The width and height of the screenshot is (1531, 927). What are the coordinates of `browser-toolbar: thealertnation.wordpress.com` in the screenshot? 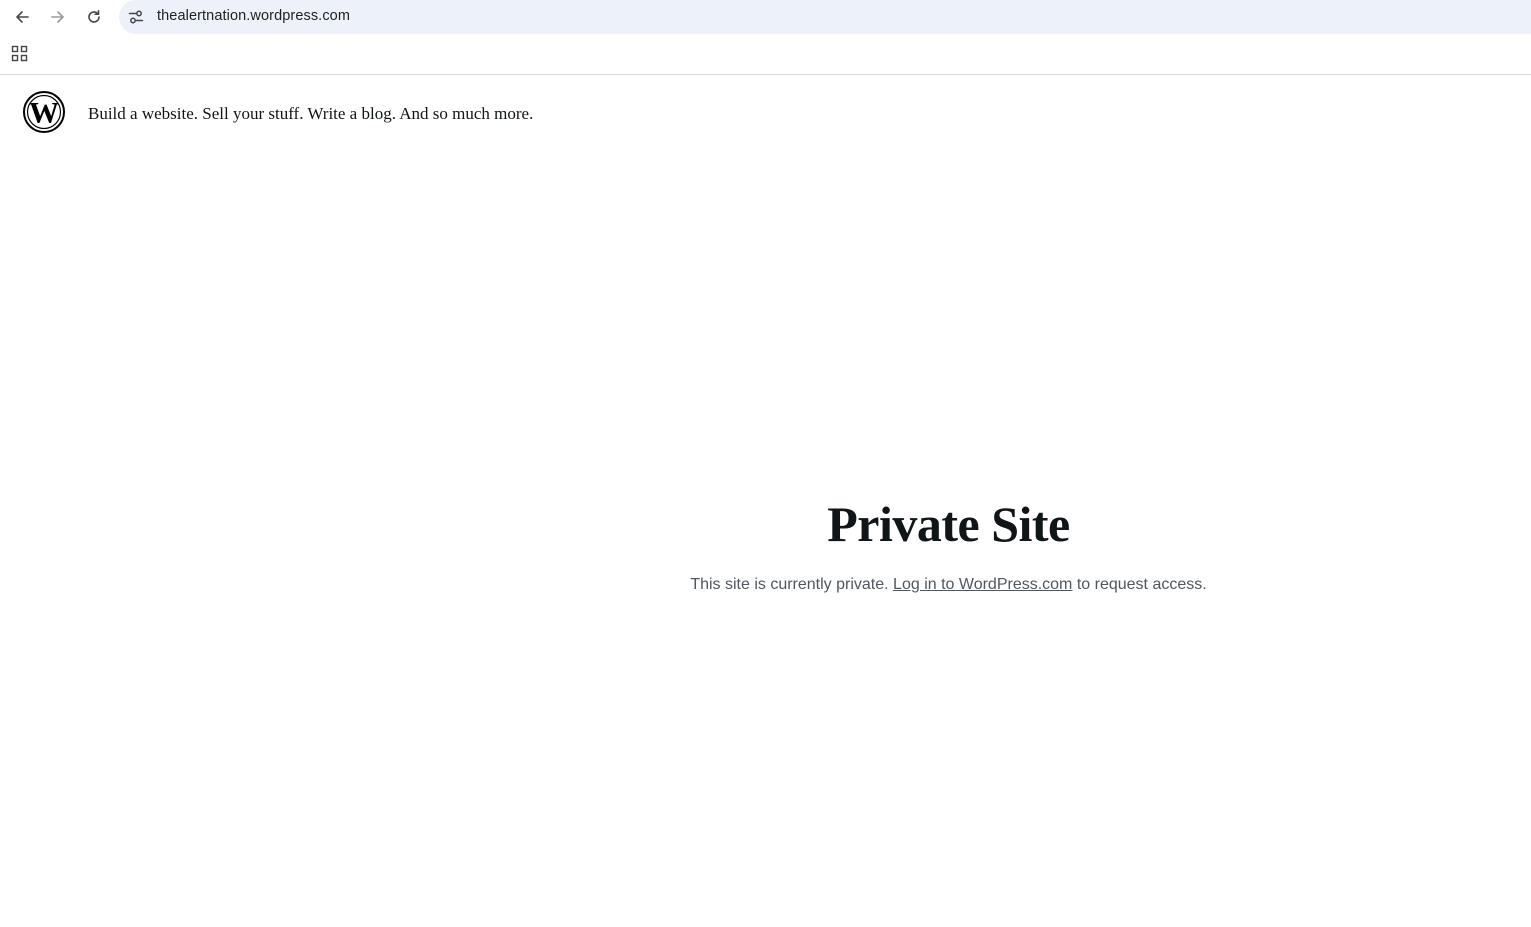 It's located at (765, 17).